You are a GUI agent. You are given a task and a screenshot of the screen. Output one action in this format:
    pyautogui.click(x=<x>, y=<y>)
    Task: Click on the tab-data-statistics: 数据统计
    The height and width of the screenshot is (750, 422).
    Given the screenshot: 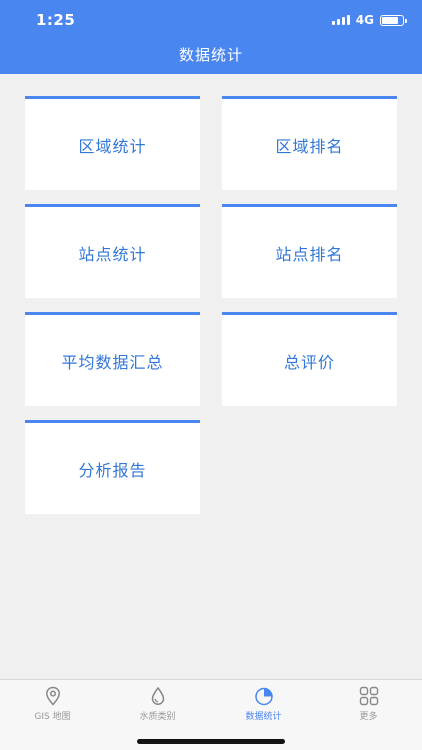 What is the action you would take?
    pyautogui.click(x=263, y=706)
    